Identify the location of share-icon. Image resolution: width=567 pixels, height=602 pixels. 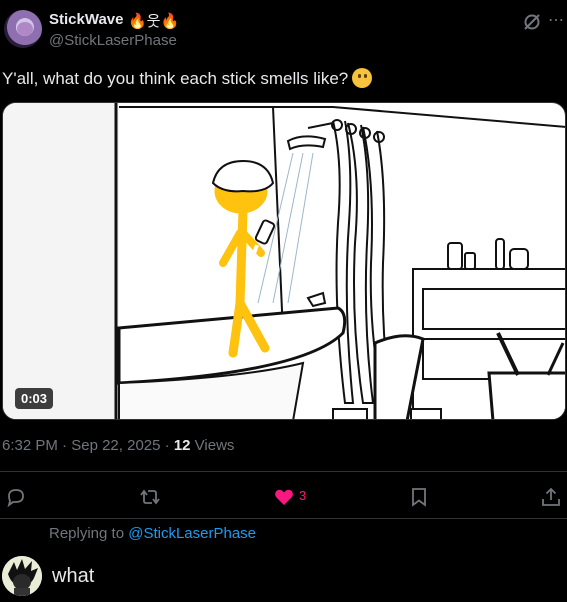
(551, 497).